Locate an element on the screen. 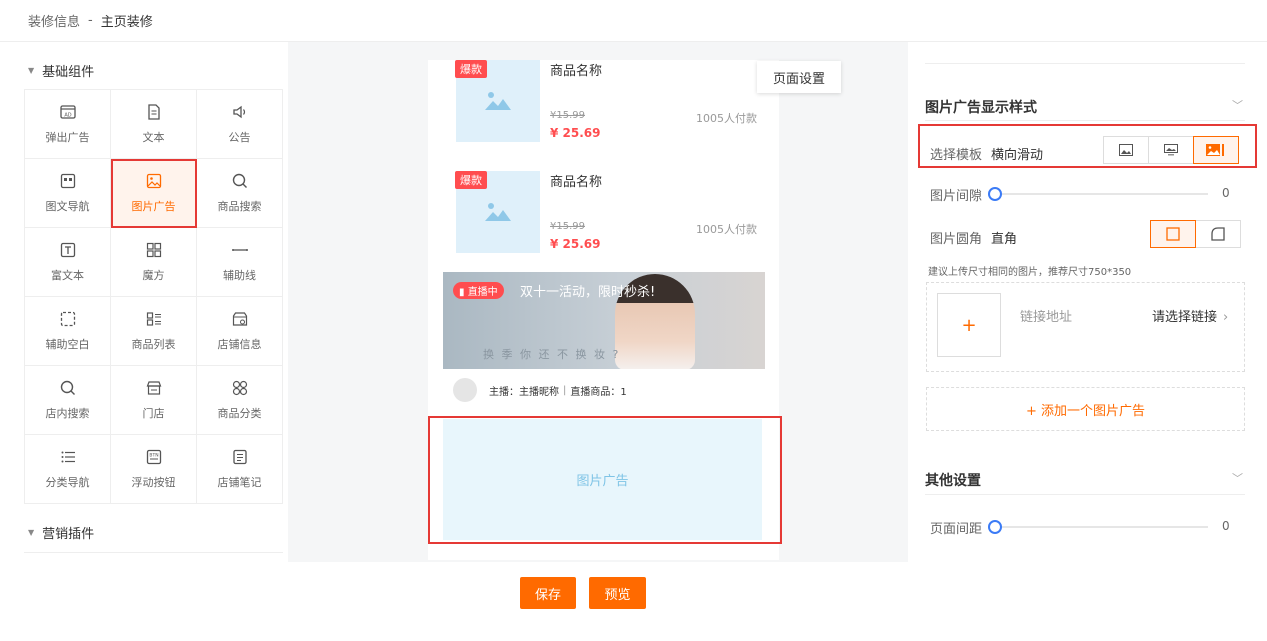  dashed-square-icon is located at coordinates (68, 319).